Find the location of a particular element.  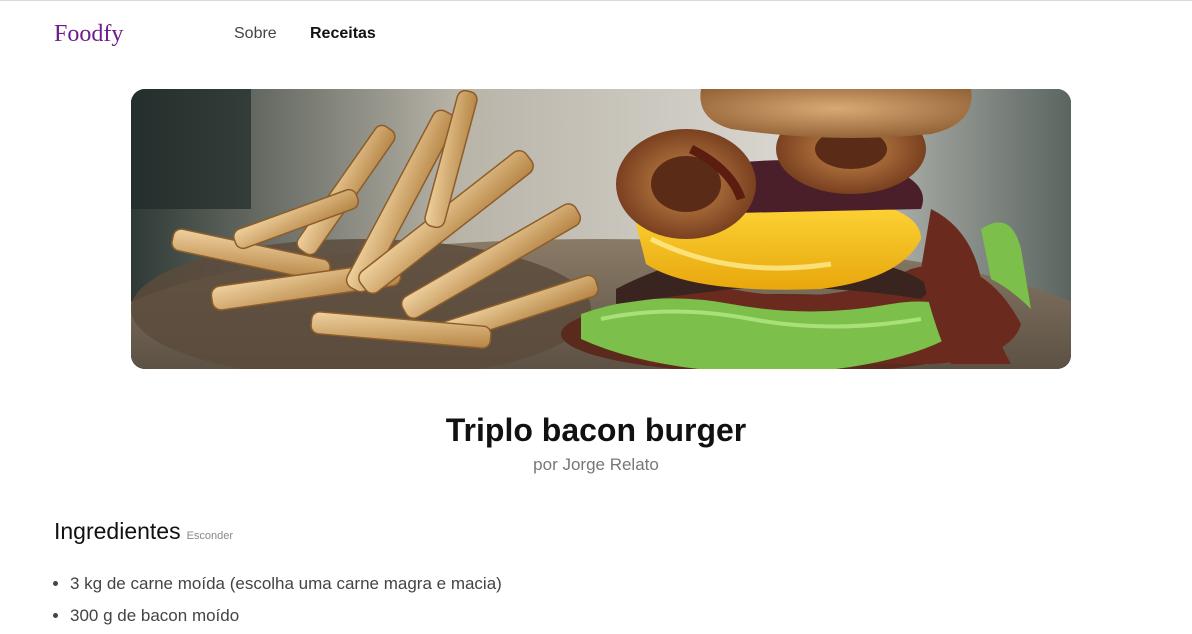

nav-link-receitas: Receitas is located at coordinates (343, 34).